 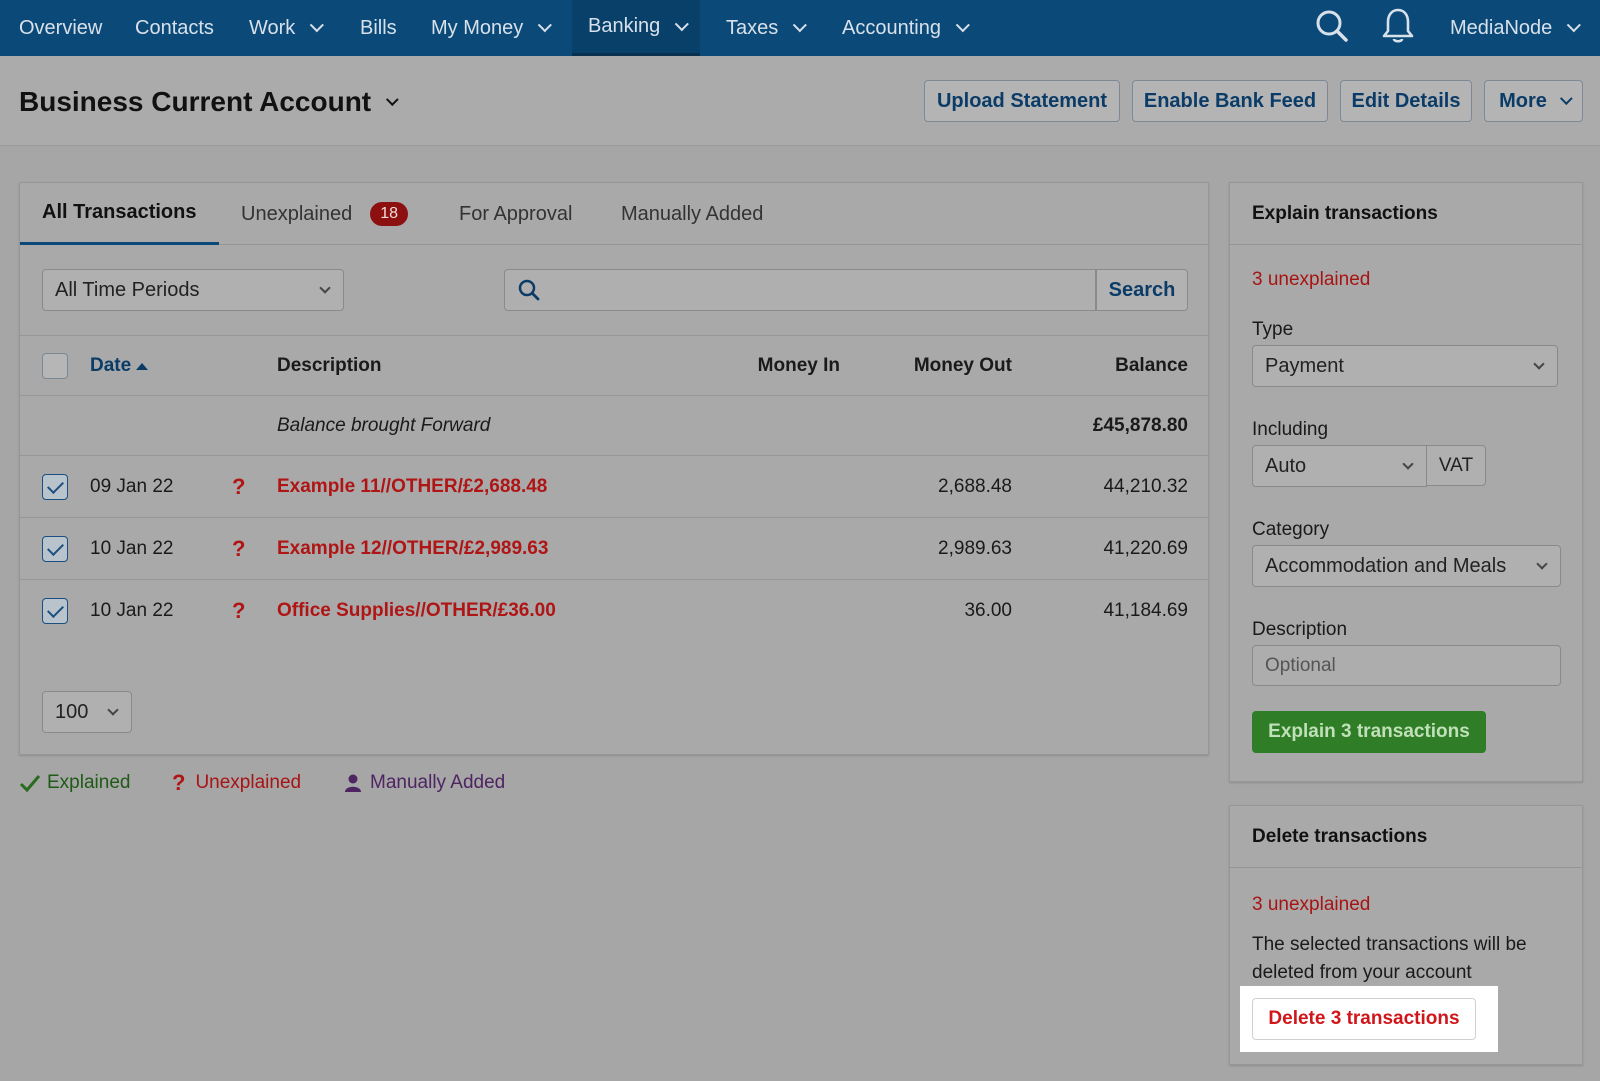 I want to click on nav-label: Overview, so click(x=61, y=27).